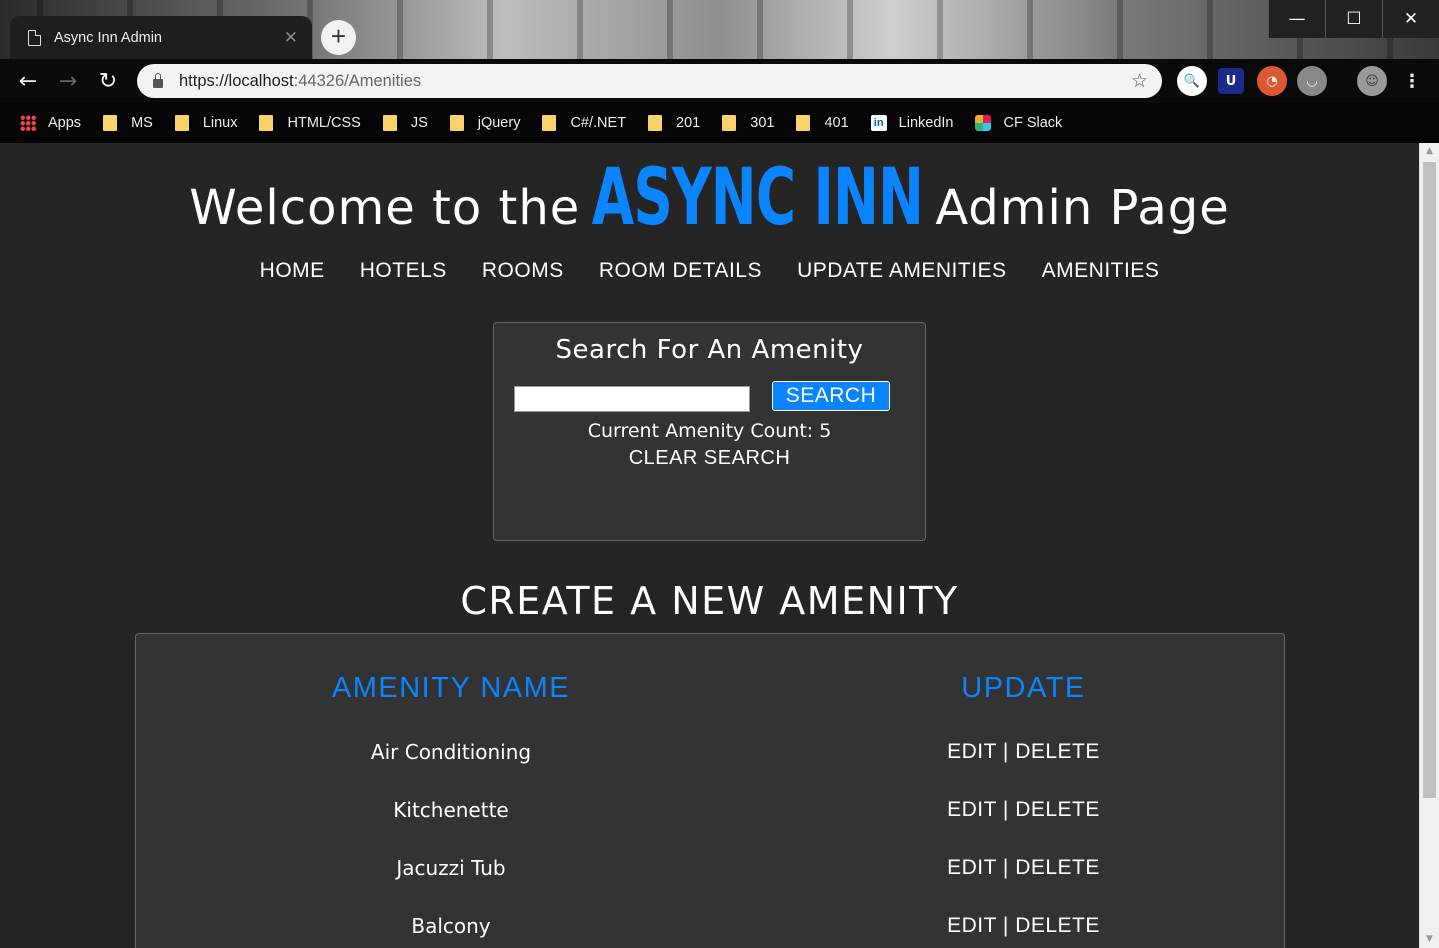 The height and width of the screenshot is (948, 1439). What do you see at coordinates (709, 350) in the screenshot?
I see `search-title: Search For An Amenity` at bounding box center [709, 350].